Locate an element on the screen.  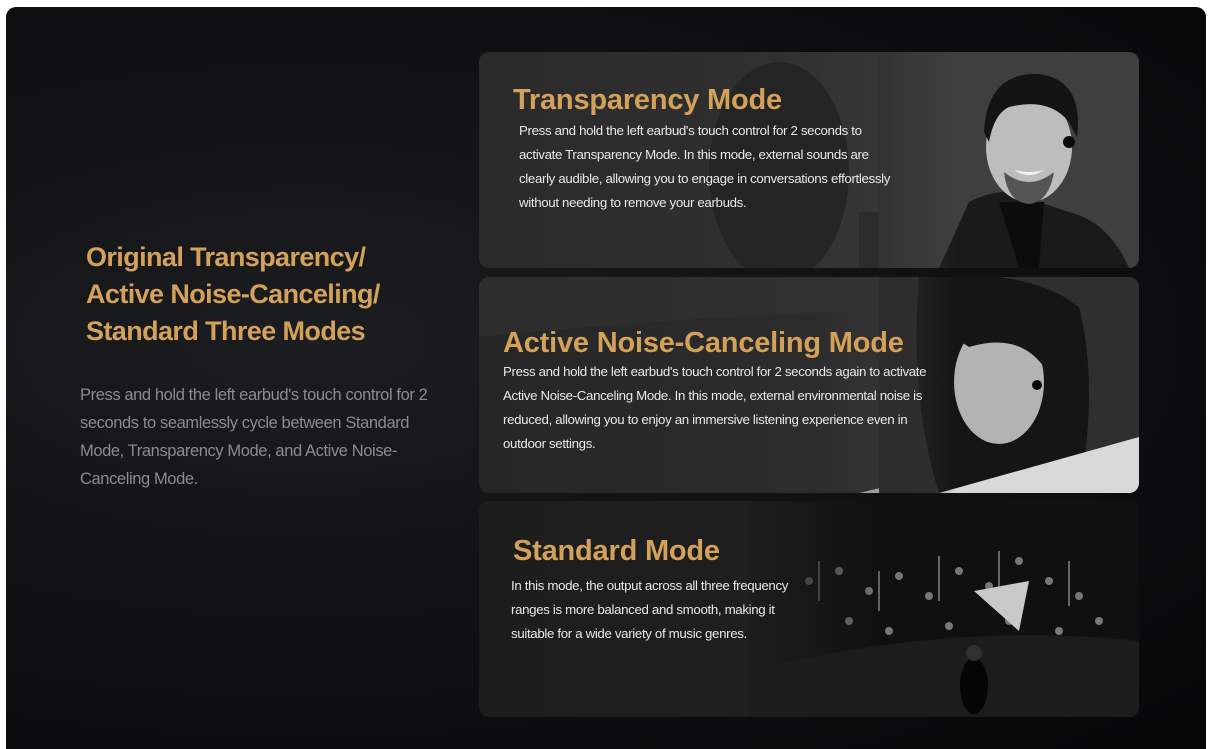
intro-title-line: Original Transparency/ is located at coordinates (226, 257).